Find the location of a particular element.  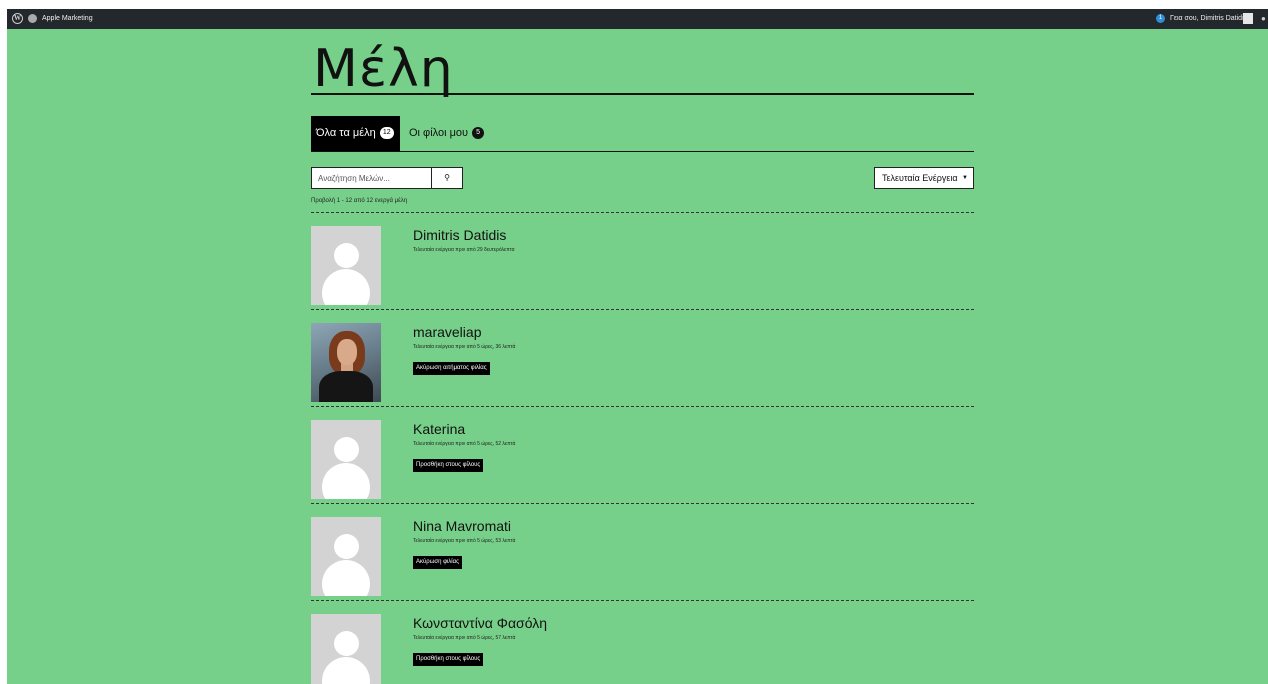

notification-badge: 1 is located at coordinates (1160, 18).